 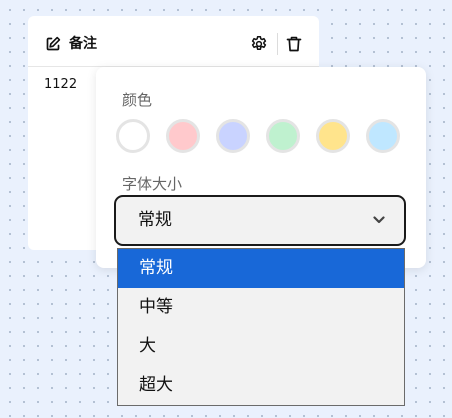 I want to click on font-size-selected-value: 常规, so click(x=155, y=220).